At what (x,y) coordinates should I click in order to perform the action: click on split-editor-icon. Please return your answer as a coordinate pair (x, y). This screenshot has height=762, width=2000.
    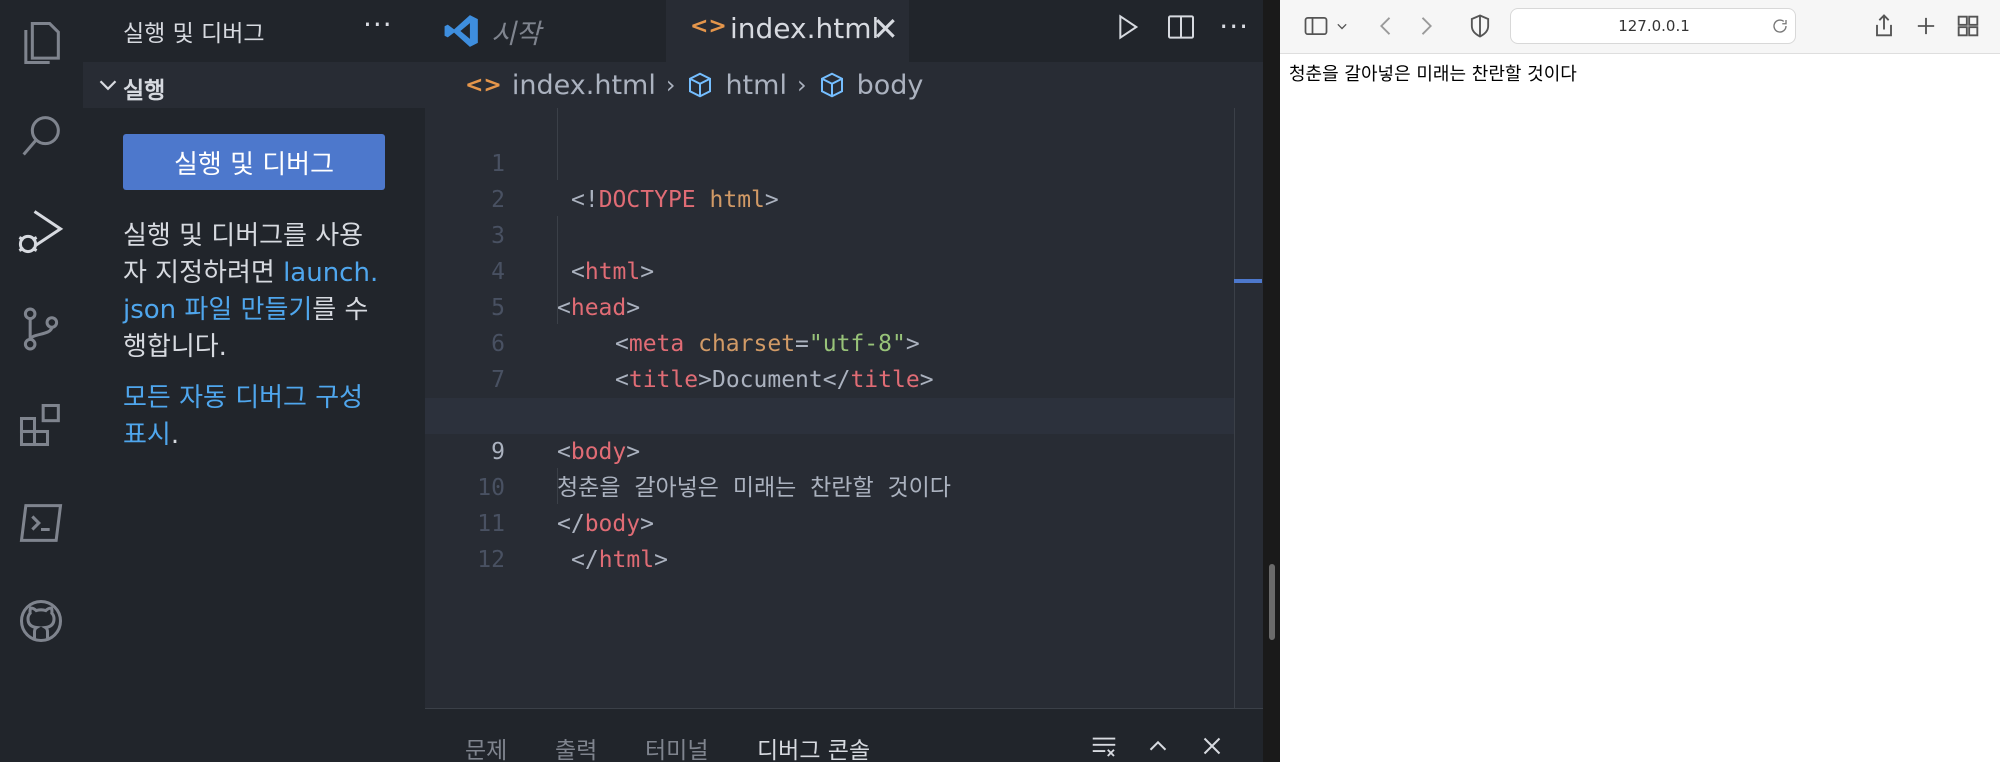
    Looking at the image, I should click on (1181, 27).